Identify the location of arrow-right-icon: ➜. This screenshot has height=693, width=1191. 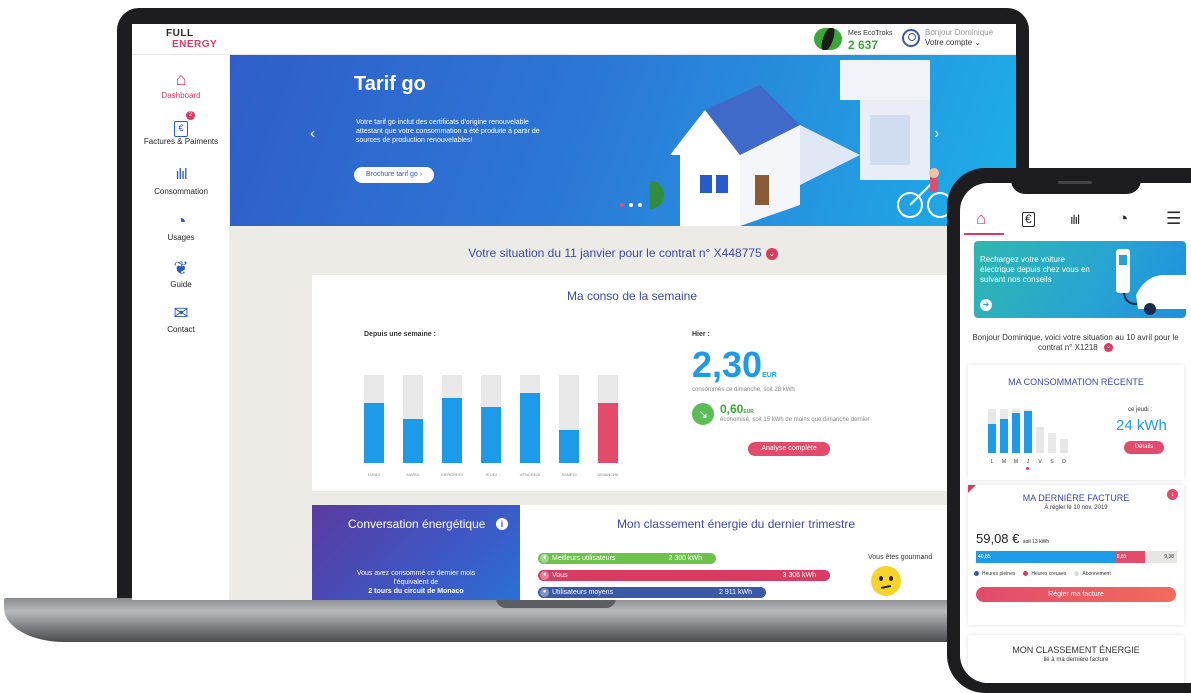
(986, 305).